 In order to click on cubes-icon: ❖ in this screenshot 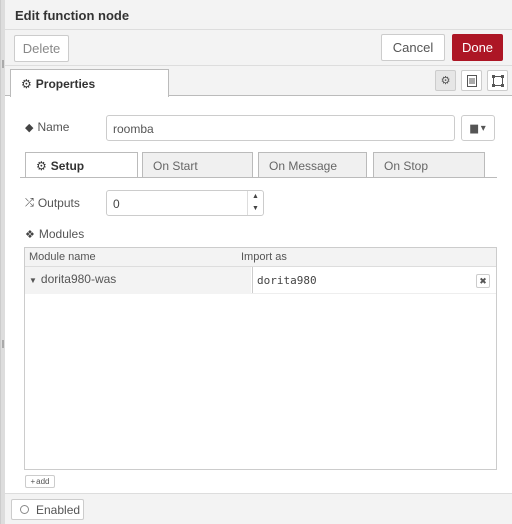, I will do `click(30, 234)`.